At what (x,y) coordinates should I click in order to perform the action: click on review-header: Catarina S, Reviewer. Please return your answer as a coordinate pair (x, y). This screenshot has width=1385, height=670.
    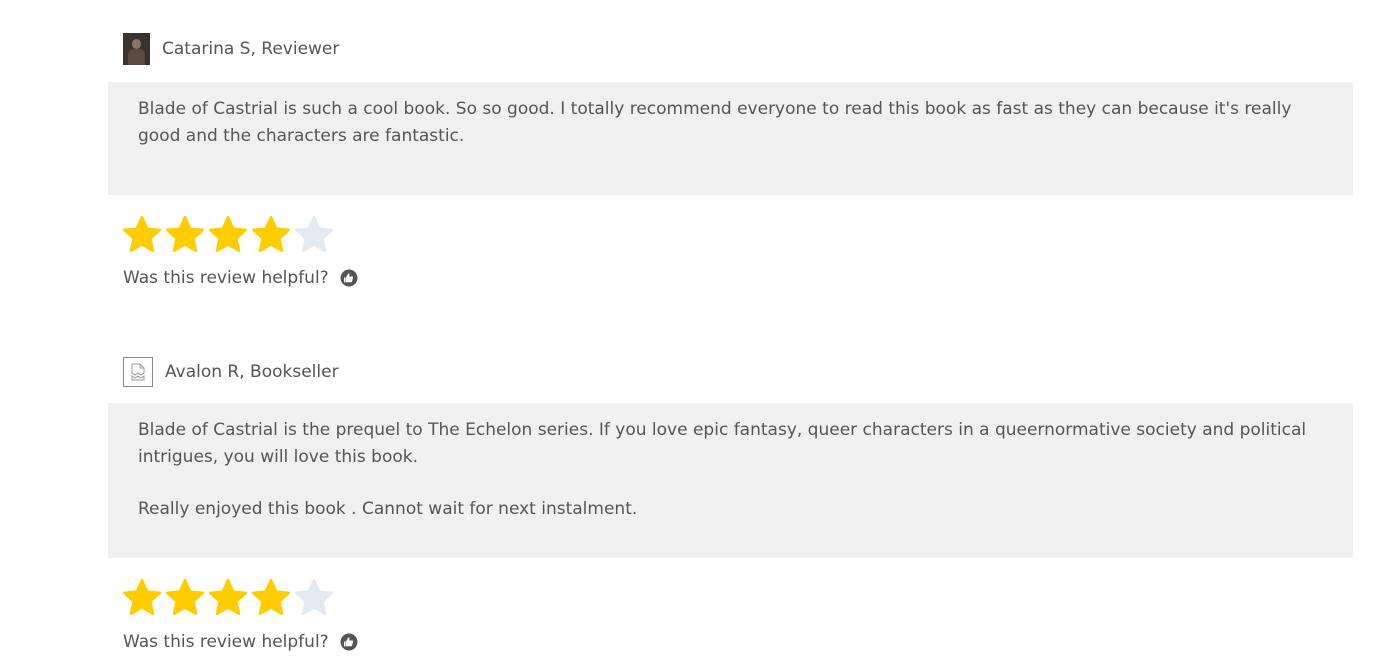
    Looking at the image, I should click on (231, 49).